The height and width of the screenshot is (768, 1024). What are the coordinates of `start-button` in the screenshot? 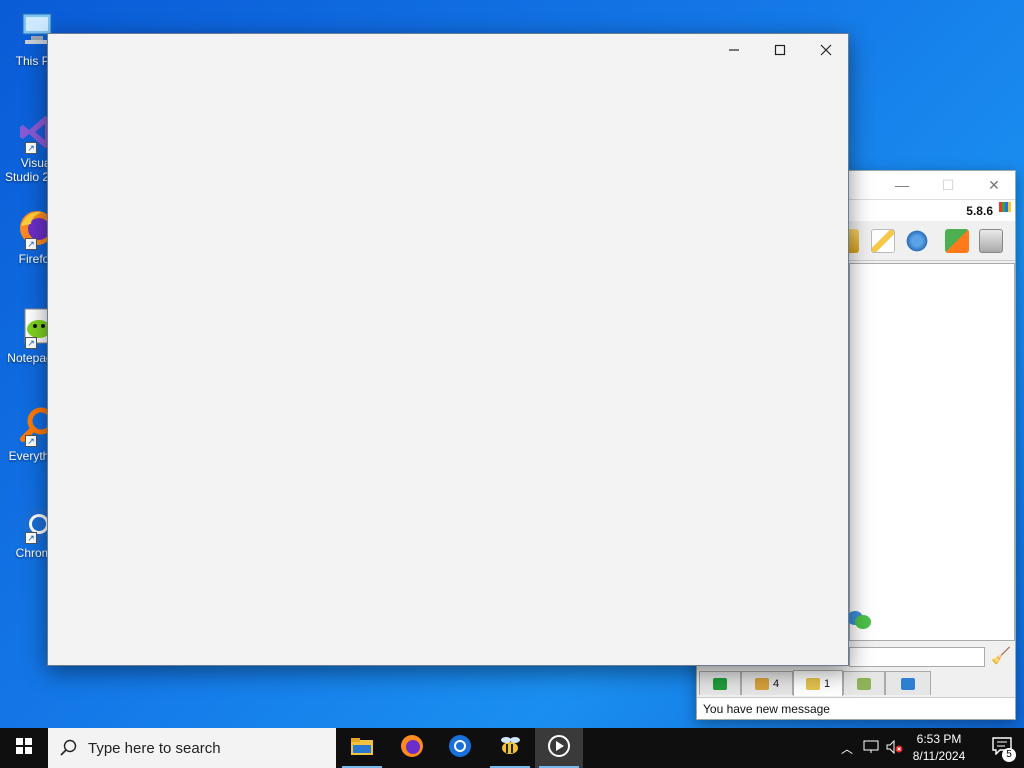 It's located at (24, 748).